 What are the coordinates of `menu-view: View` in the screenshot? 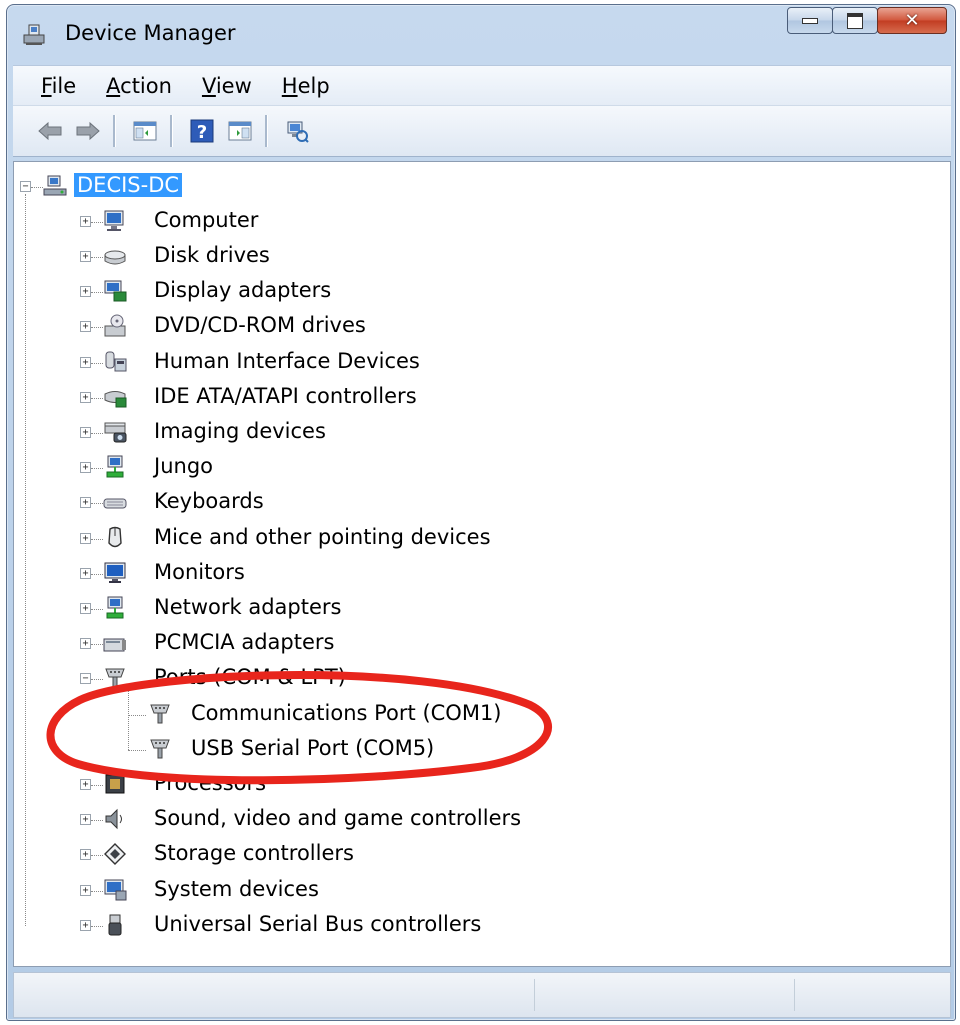 It's located at (227, 86).